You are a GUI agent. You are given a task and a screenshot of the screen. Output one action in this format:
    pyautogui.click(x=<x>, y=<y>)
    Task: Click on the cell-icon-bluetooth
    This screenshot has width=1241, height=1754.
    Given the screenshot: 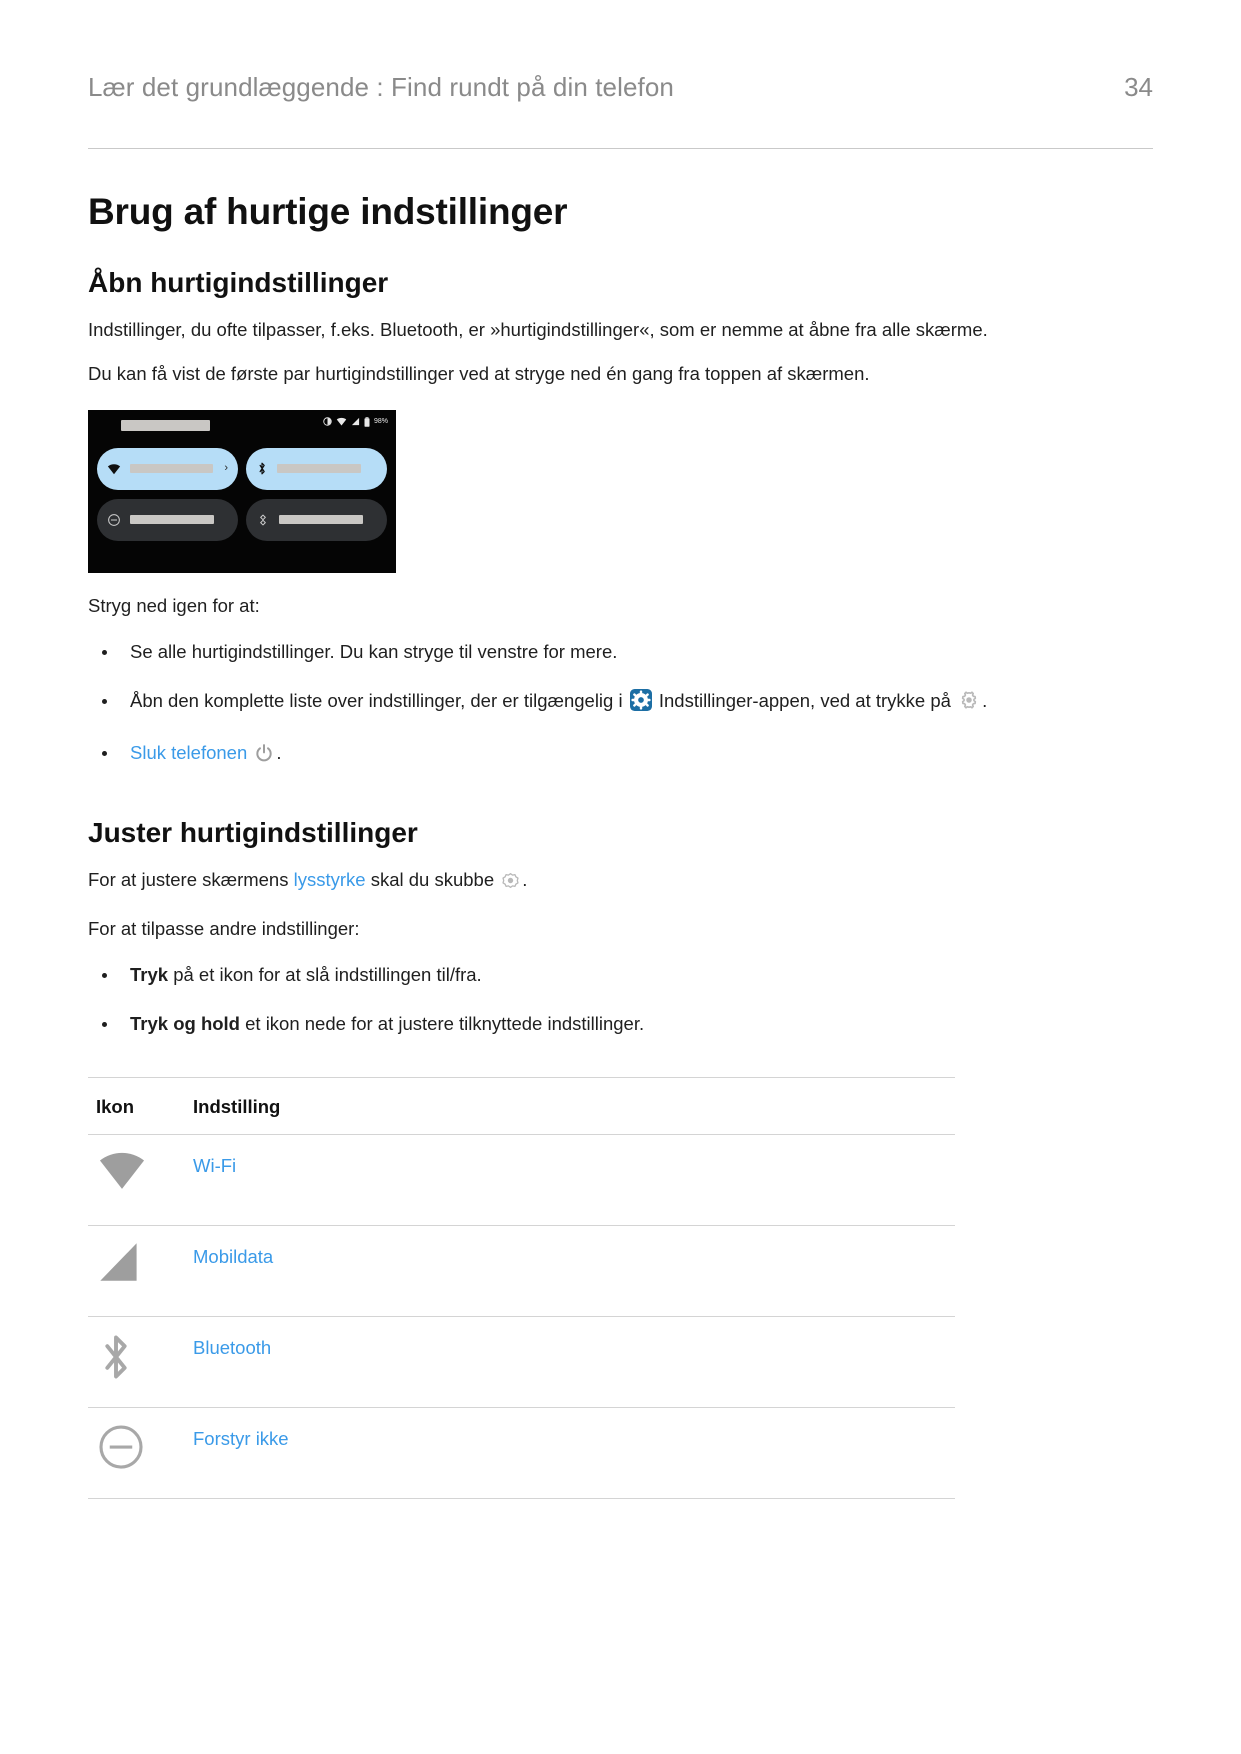 What is the action you would take?
    pyautogui.click(x=140, y=1362)
    